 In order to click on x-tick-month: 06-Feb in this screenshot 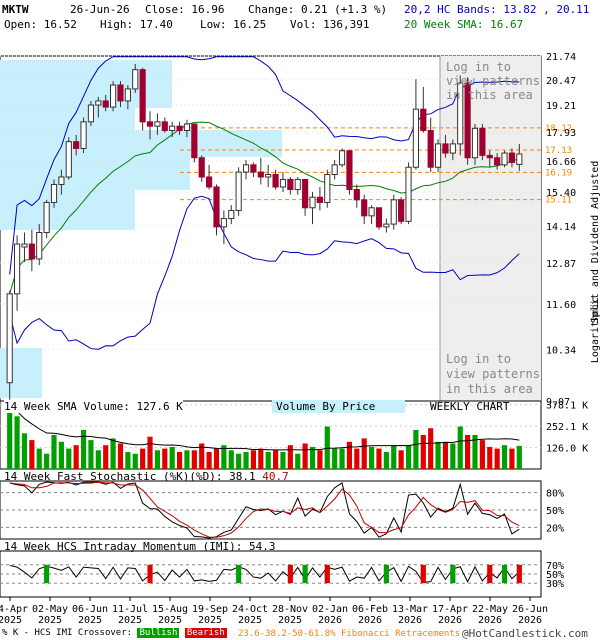, I will do `click(370, 609)`.